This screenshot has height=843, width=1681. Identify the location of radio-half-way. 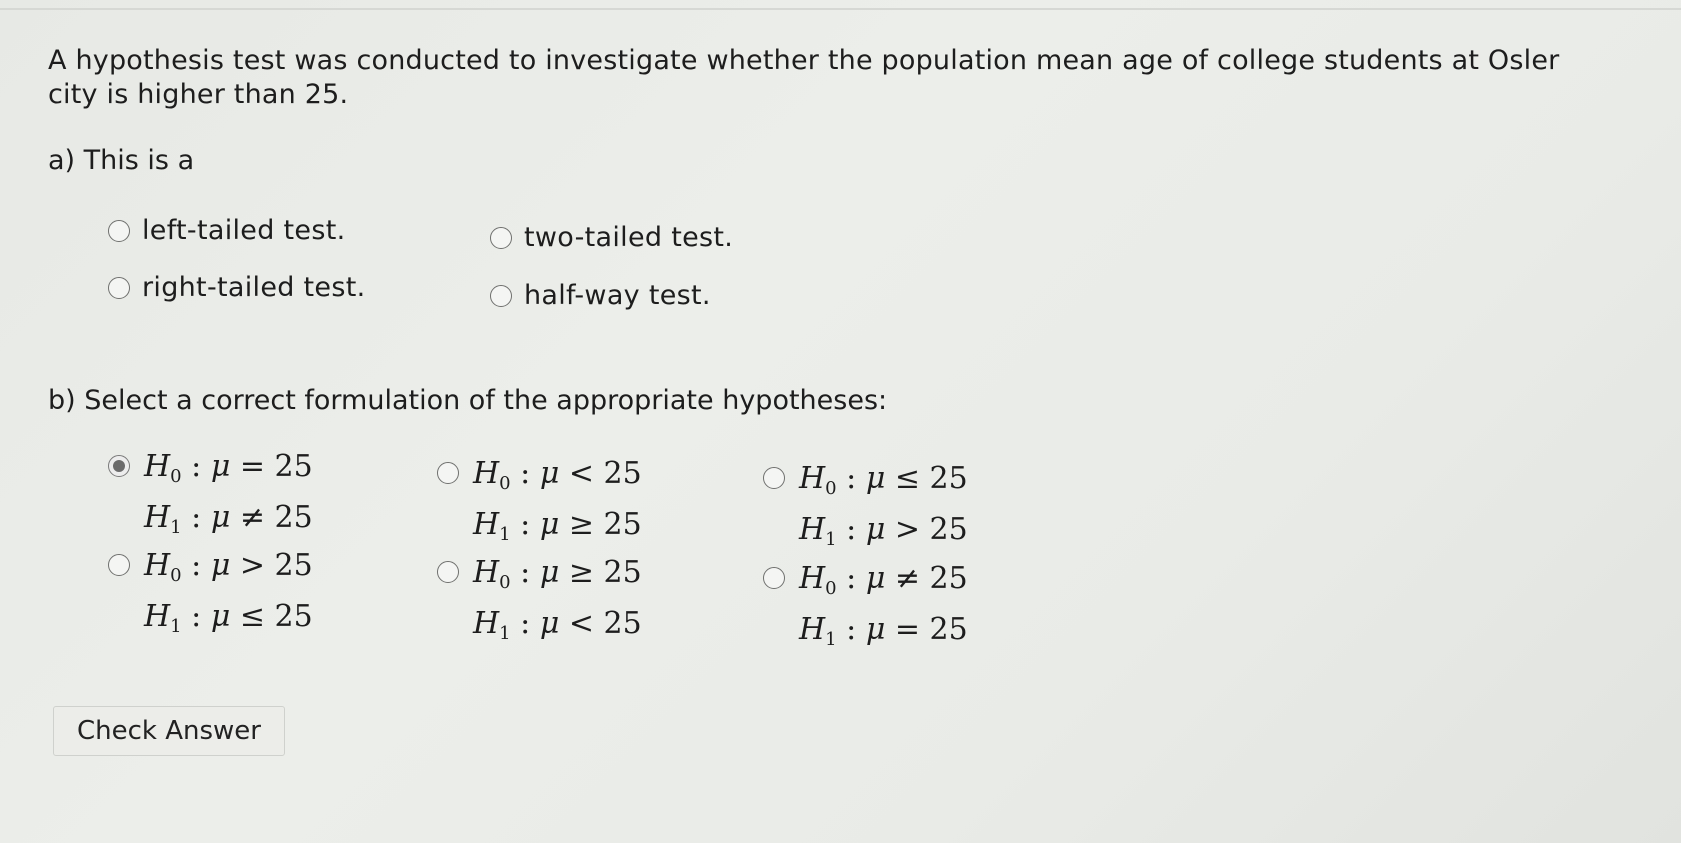
(501, 295).